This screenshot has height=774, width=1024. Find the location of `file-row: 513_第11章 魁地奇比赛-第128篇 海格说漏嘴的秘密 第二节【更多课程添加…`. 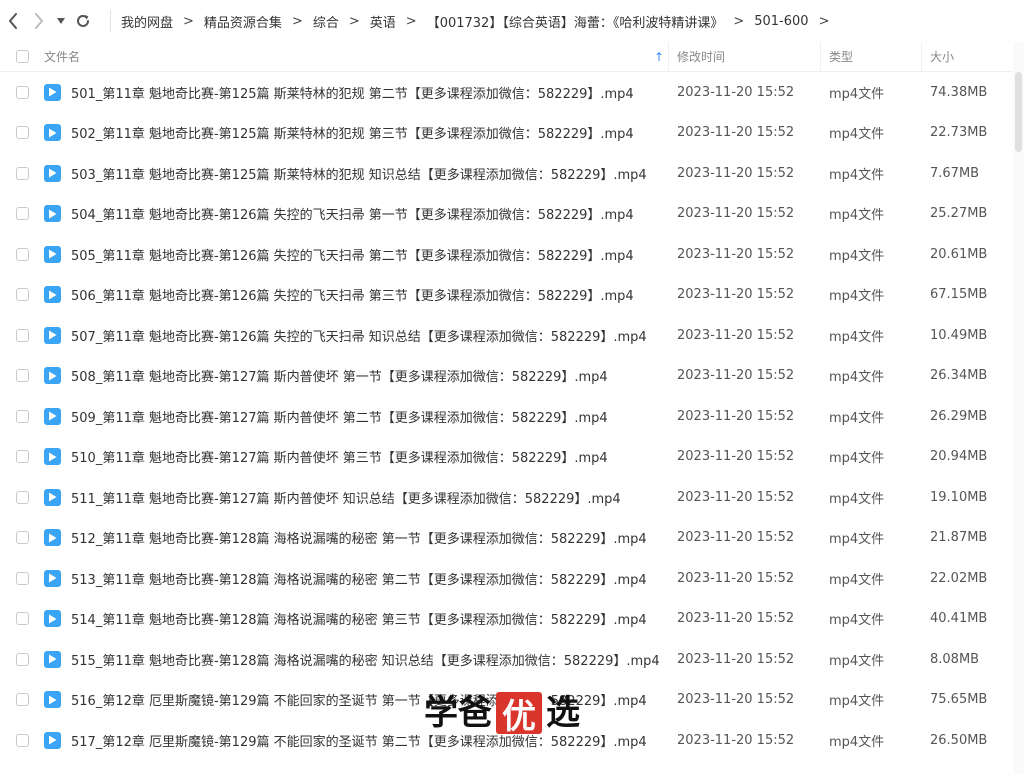

file-row: 513_第11章 魁地奇比赛-第128篇 海格说漏嘴的秘密 第二节【更多课程添加… is located at coordinates (506, 578).